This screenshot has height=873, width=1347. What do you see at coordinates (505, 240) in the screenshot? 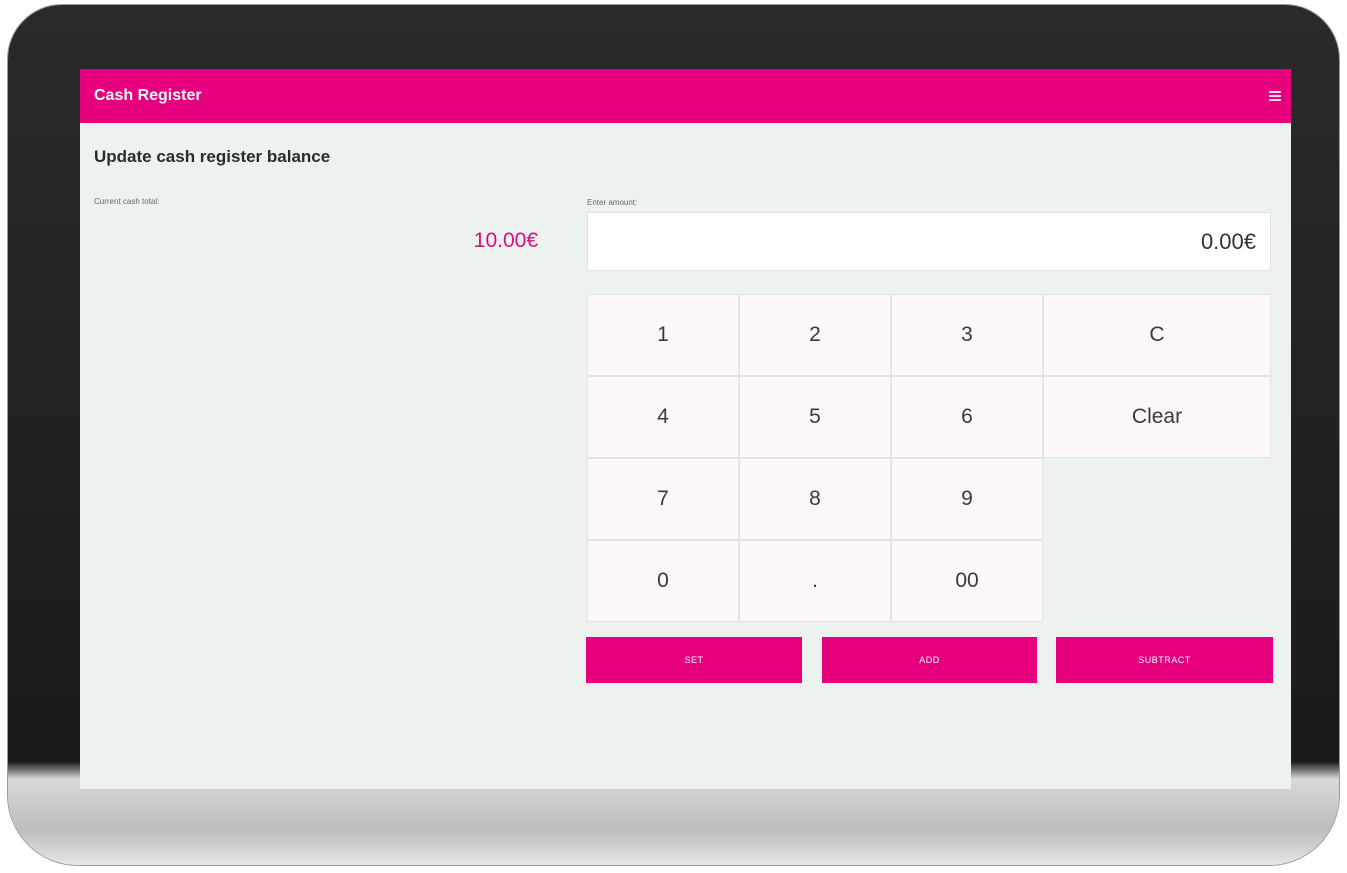
I see `current-total-value: 10.00€` at bounding box center [505, 240].